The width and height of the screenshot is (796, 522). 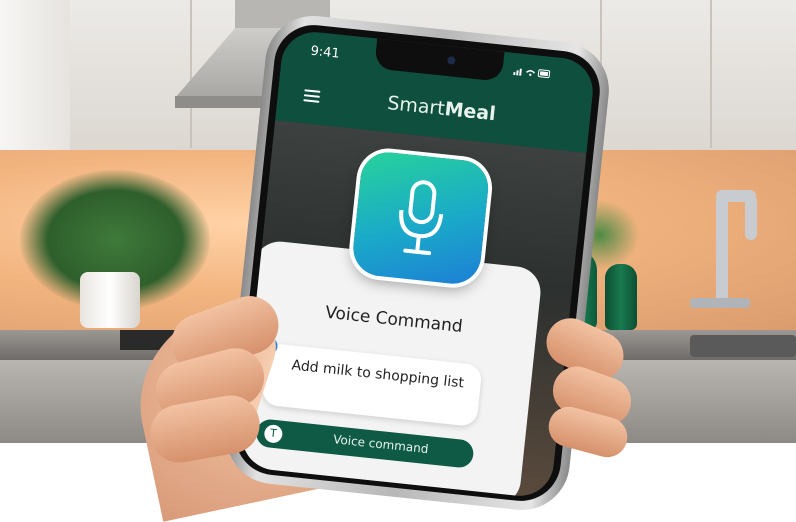 What do you see at coordinates (416, 106) in the screenshot?
I see `app-title-light: Smart` at bounding box center [416, 106].